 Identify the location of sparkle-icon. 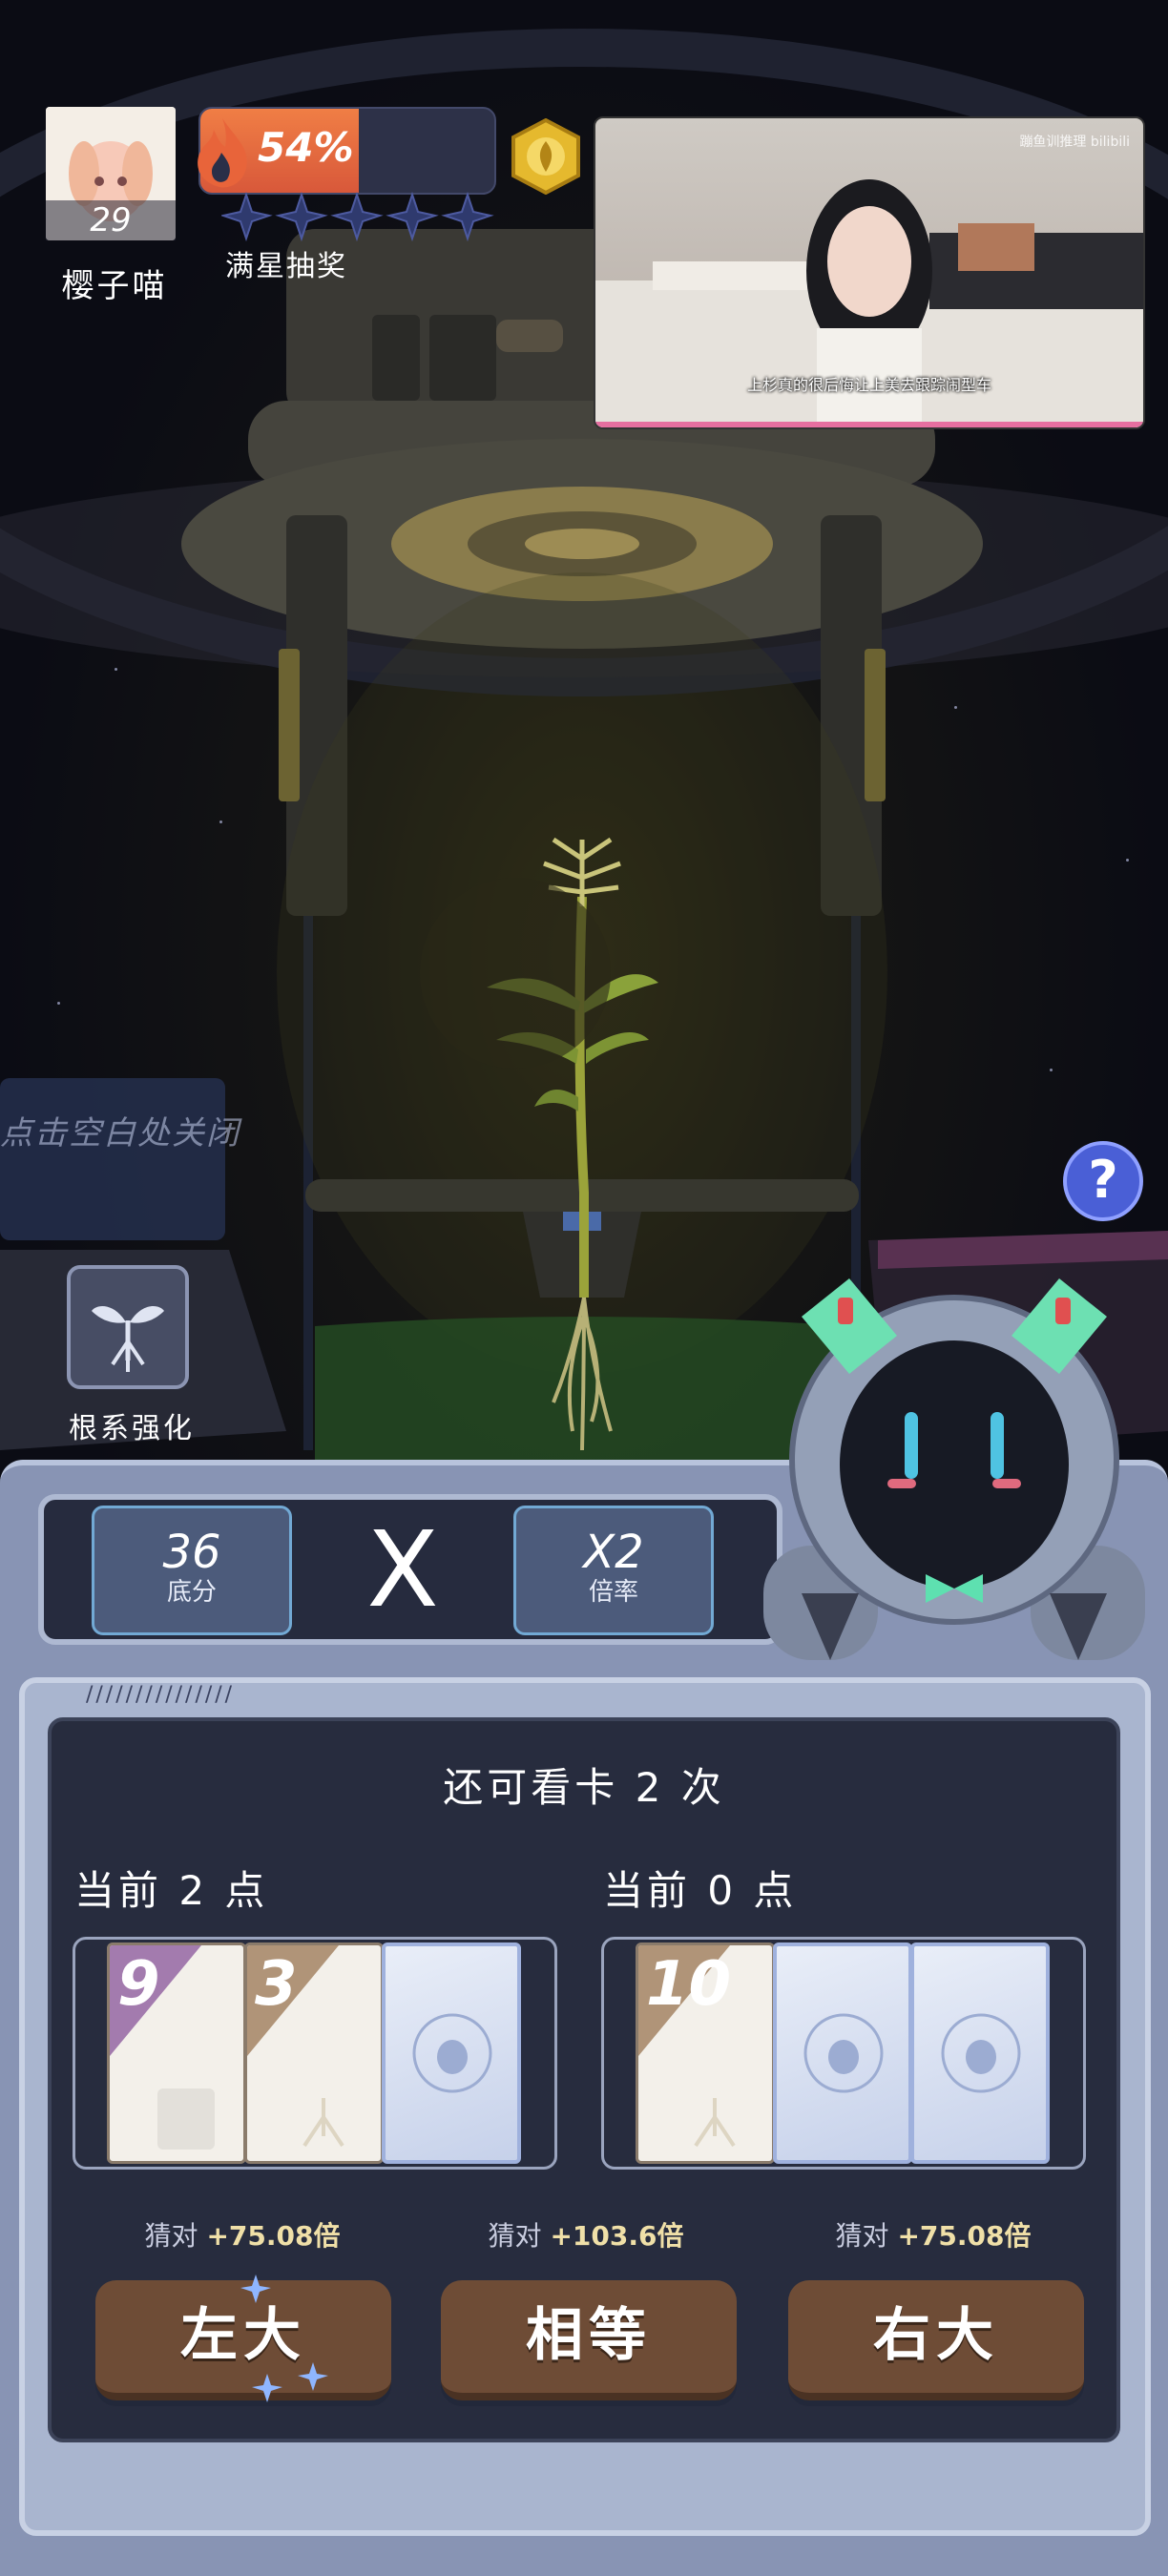
(284, 2338).